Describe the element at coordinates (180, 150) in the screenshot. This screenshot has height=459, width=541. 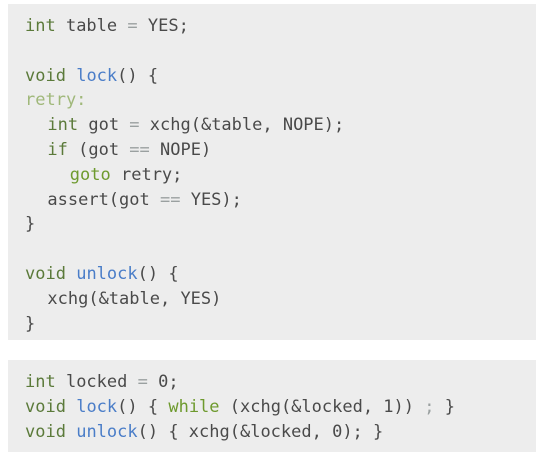
I see `code-token: NOPE)` at that location.